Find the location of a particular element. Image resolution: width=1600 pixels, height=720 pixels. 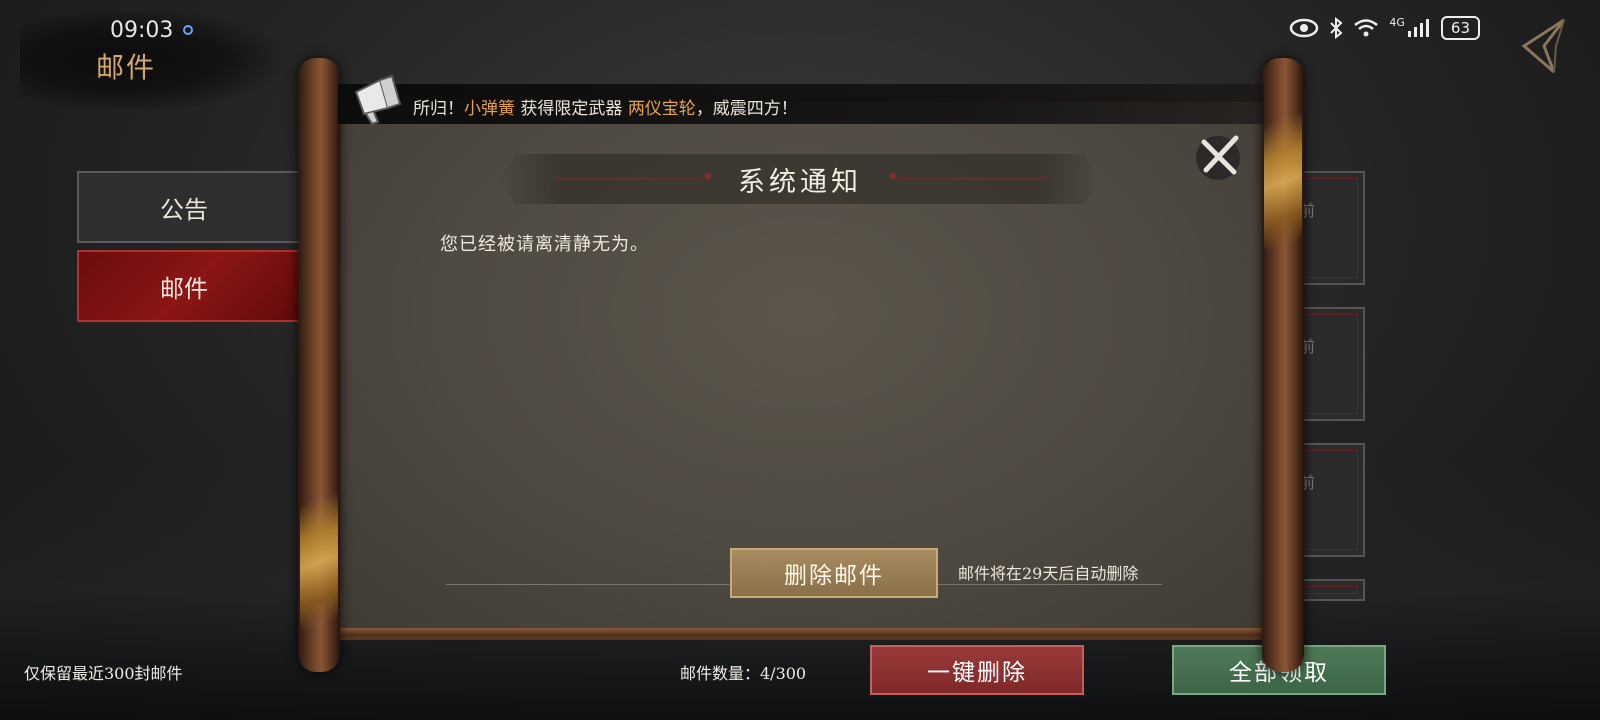

wifi-icon is located at coordinates (1366, 28).